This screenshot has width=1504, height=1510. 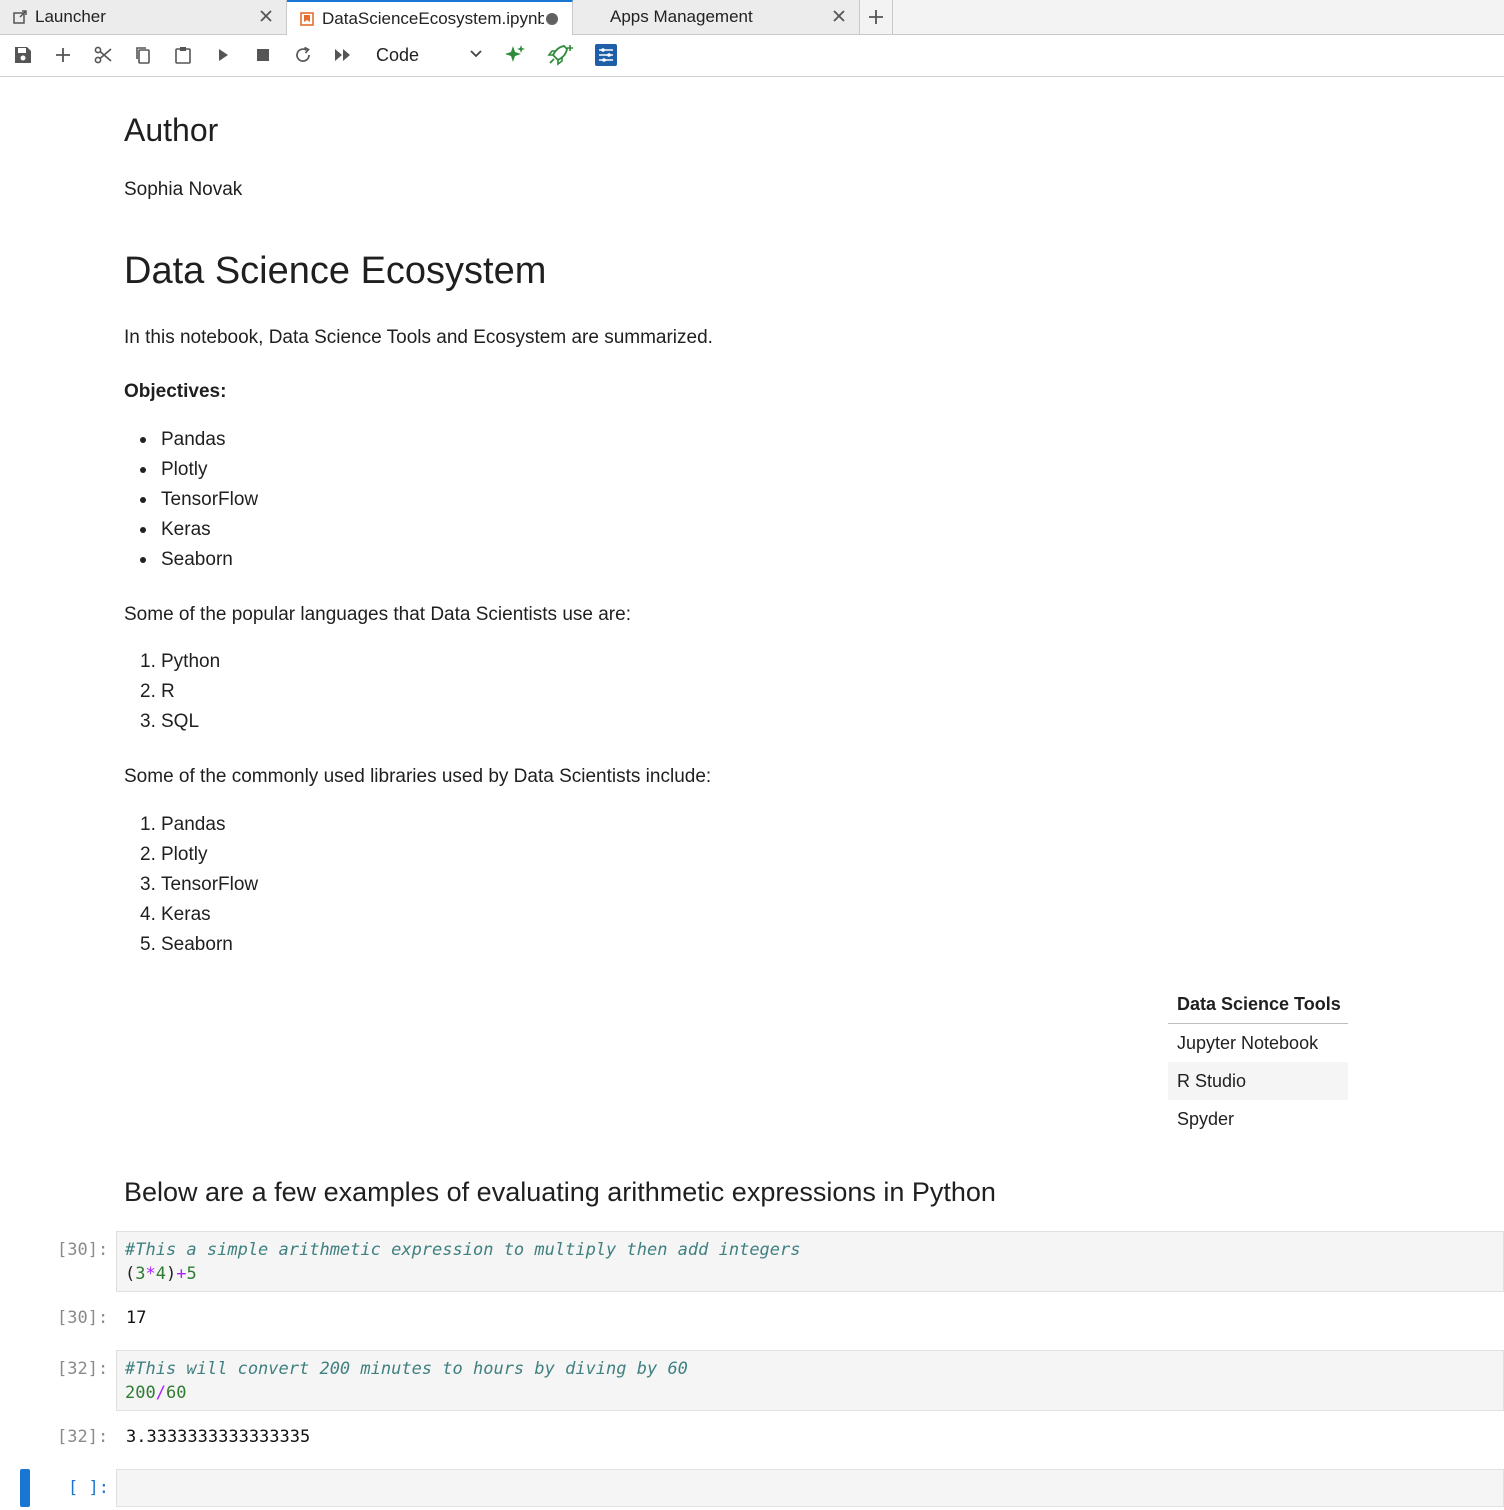 What do you see at coordinates (1206, 1119) in the screenshot?
I see `table-row: Spyder` at bounding box center [1206, 1119].